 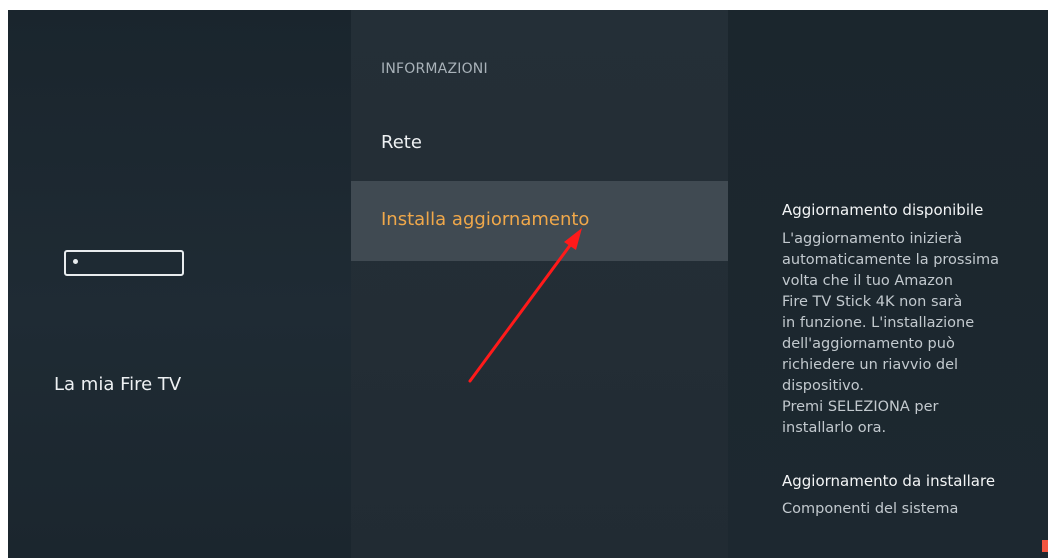 I want to click on update-description-line: dell'aggiornamento può, so click(x=868, y=344).